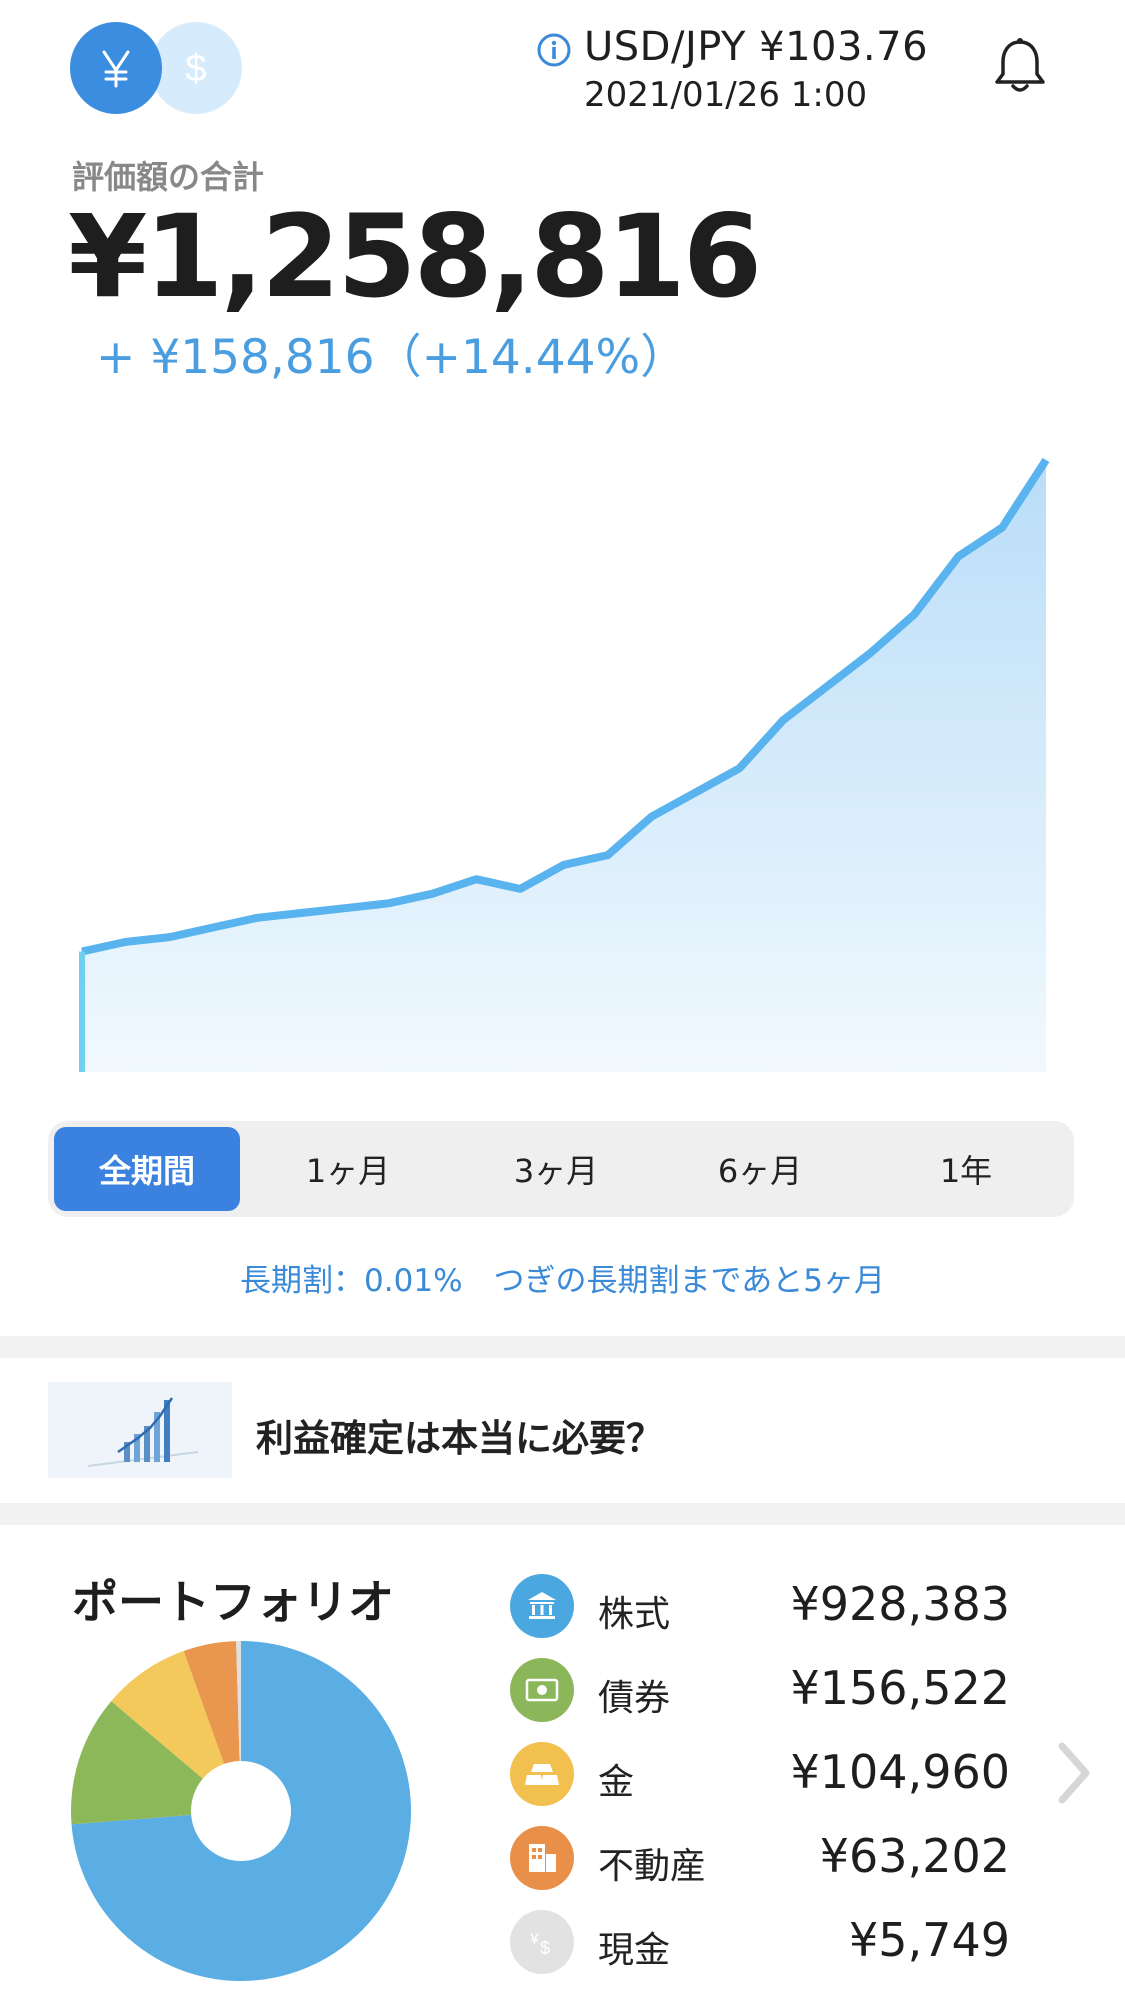  I want to click on total-change: + ¥158,816（+14.44%）, so click(392, 357).